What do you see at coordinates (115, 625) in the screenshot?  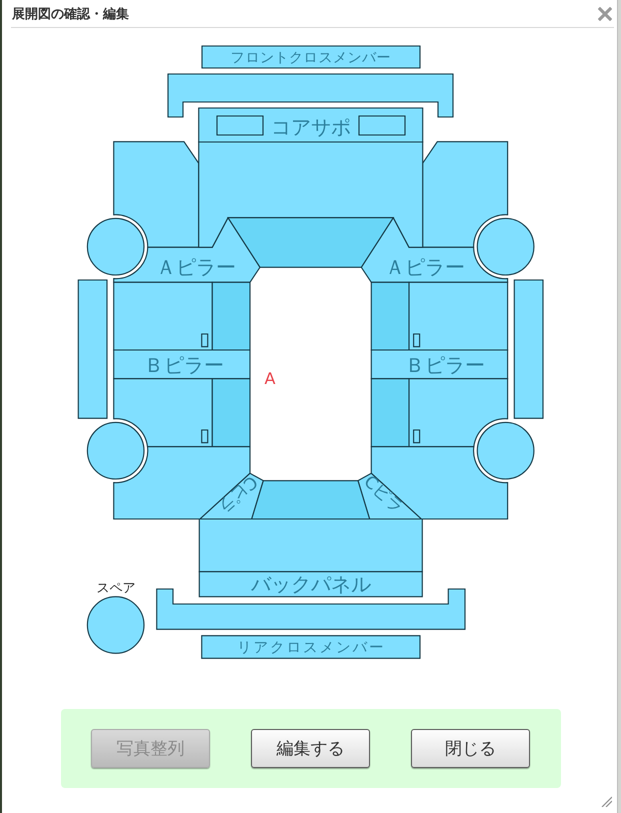 I see `spare-tire-disc` at bounding box center [115, 625].